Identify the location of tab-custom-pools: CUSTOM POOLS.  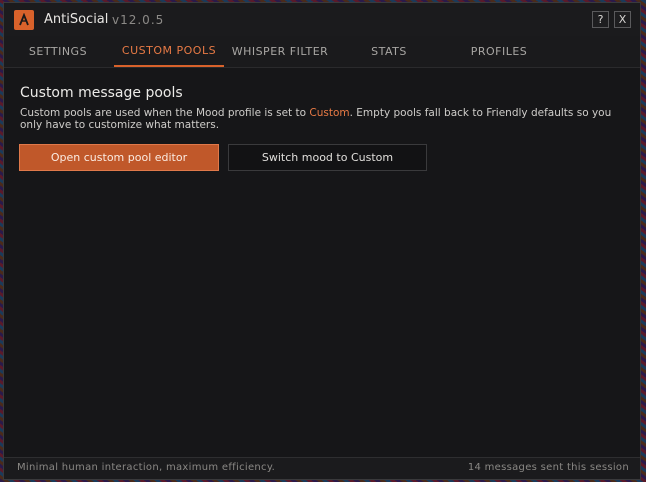
(169, 51).